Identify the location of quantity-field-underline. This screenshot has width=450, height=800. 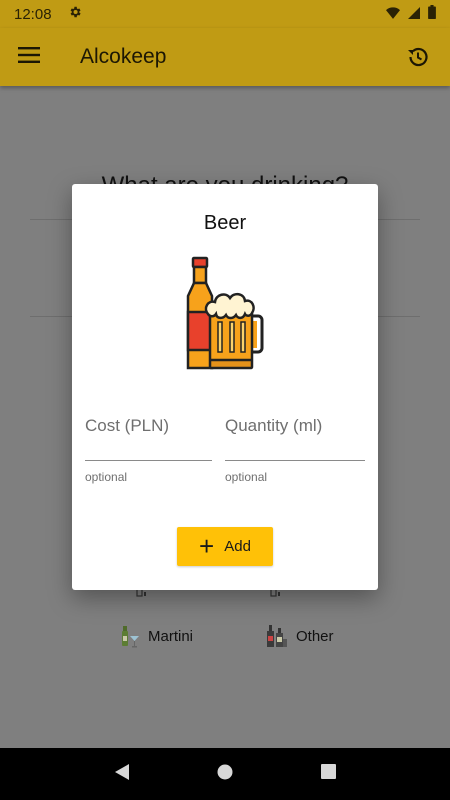
(295, 460).